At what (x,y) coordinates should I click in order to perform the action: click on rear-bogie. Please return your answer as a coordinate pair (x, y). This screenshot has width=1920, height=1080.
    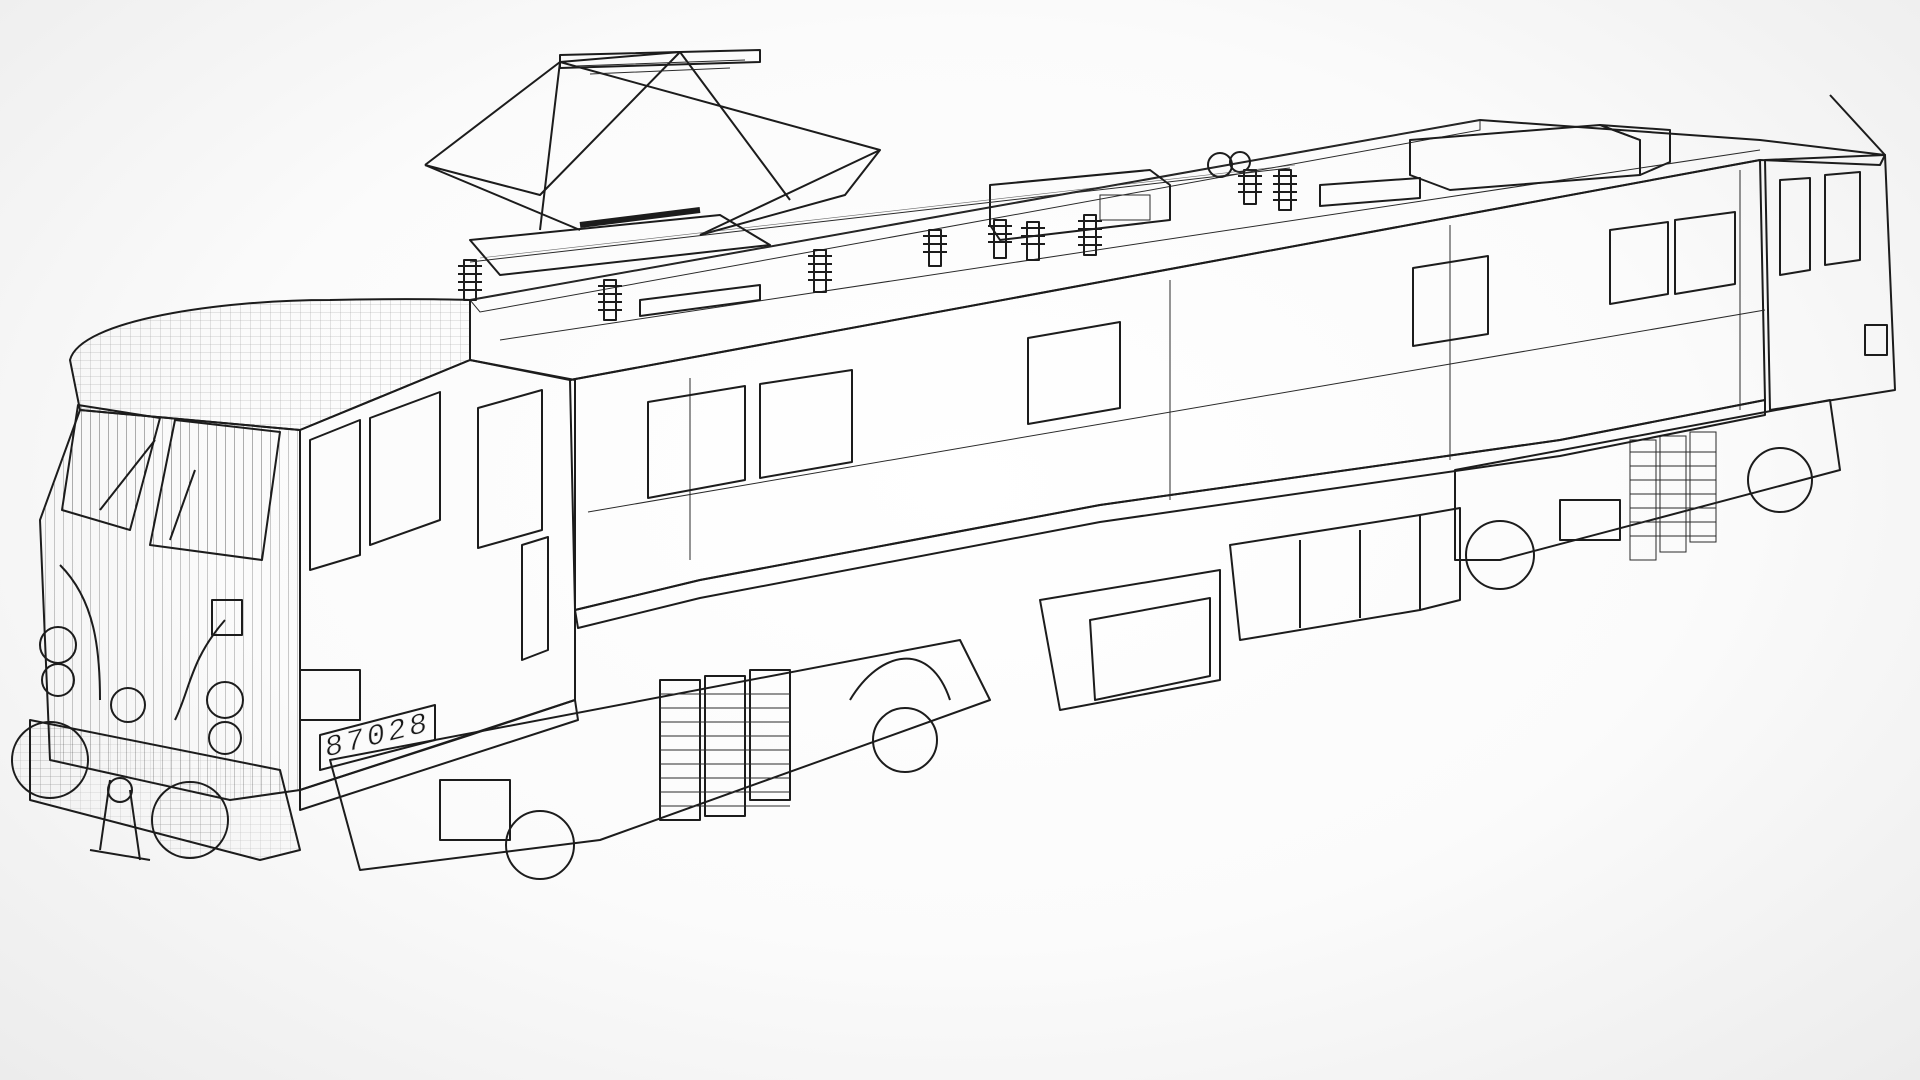
    Looking at the image, I should click on (1647, 494).